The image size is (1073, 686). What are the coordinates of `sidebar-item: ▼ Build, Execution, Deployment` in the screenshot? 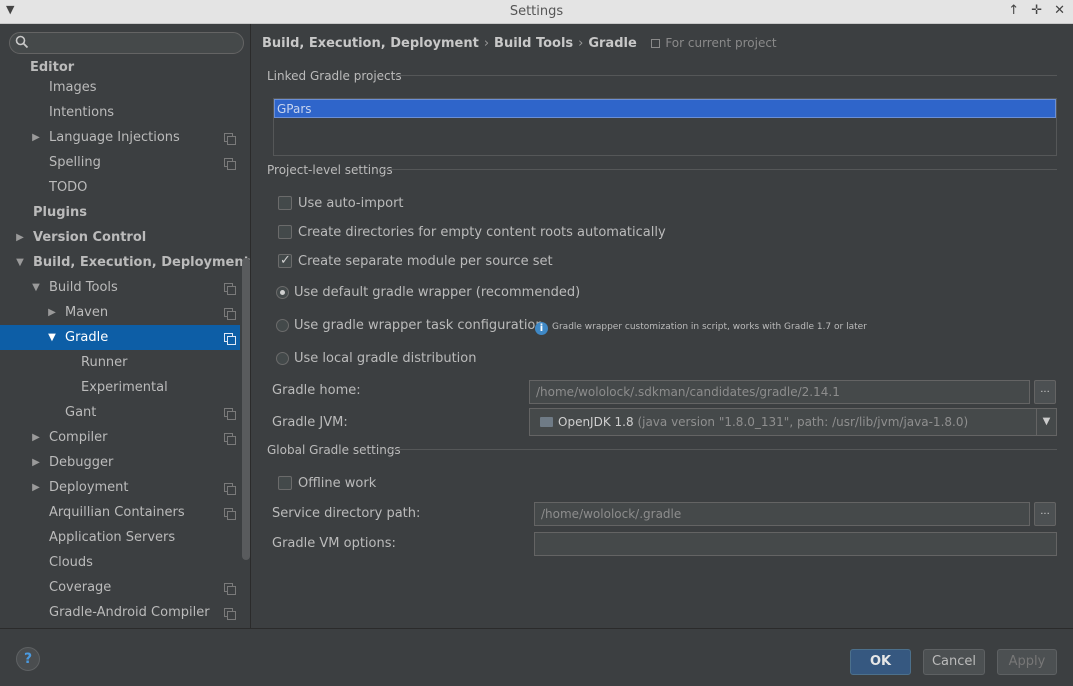 It's located at (125, 262).